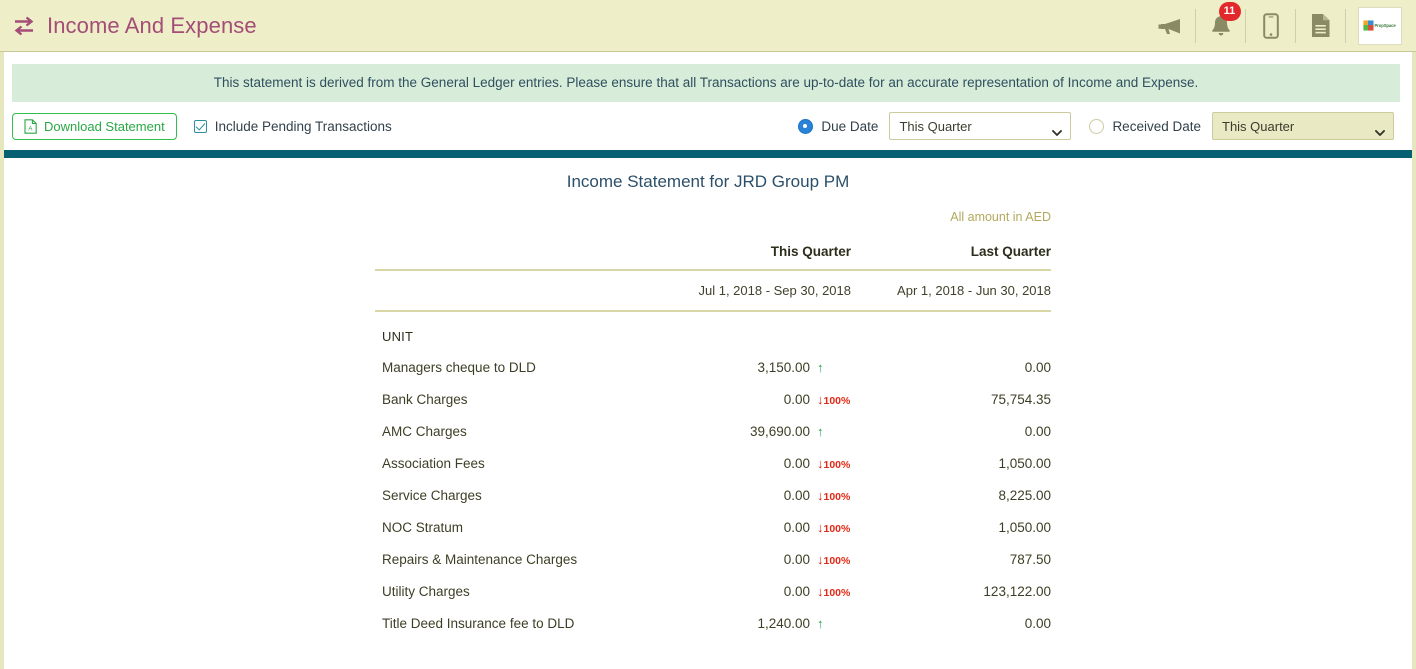 Image resolution: width=1416 pixels, height=669 pixels. What do you see at coordinates (425, 399) in the screenshot?
I see `row-label: Bank Charges` at bounding box center [425, 399].